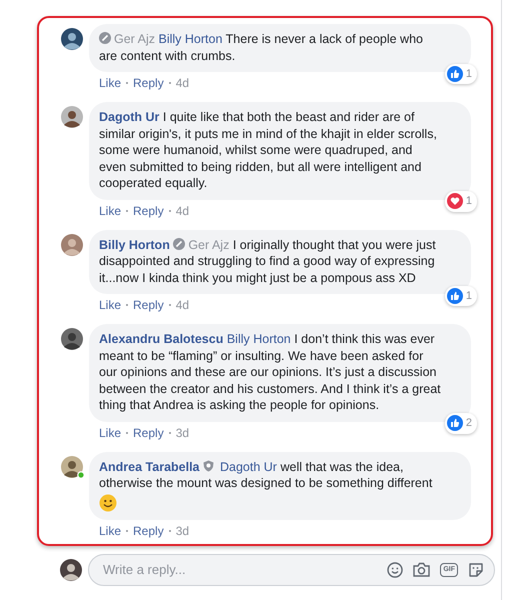 This screenshot has width=509, height=600. Describe the element at coordinates (265, 475) in the screenshot. I see `comment-text: Andrea Tarabella Dagoth Ur well that was the idea, otherwise the mount was designed to be something different` at that location.